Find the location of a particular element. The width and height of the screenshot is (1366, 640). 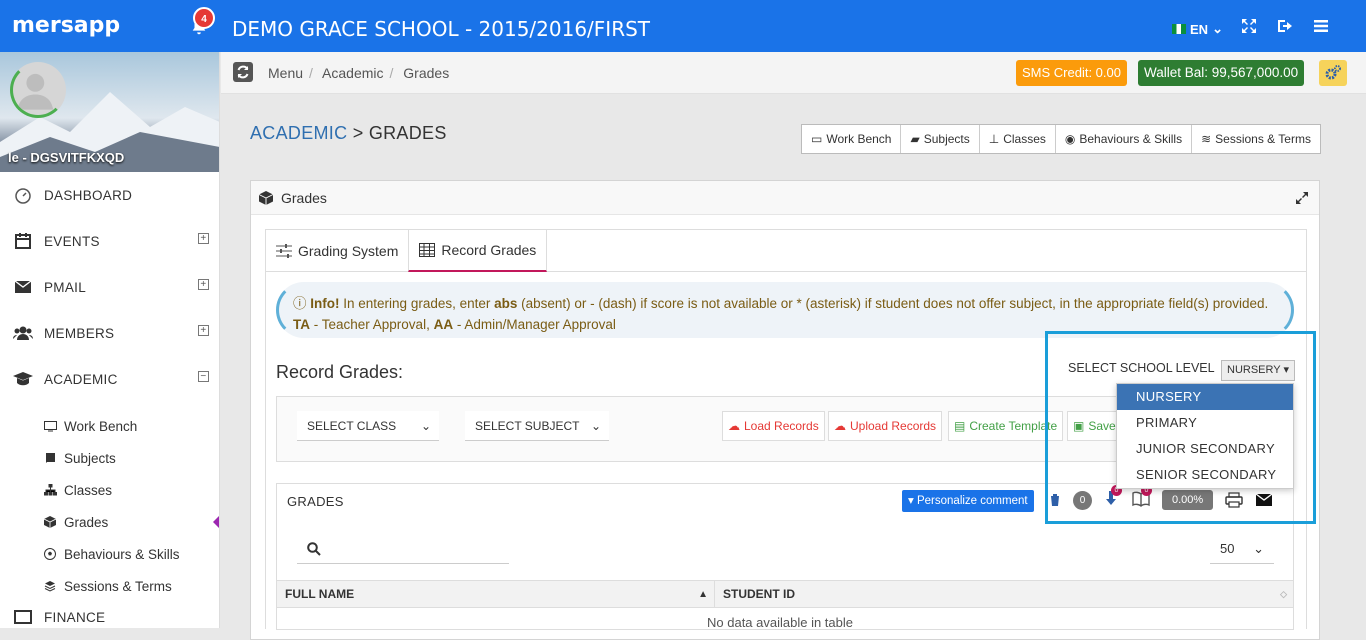

sidebar-subitem-label: Sessions & Terms is located at coordinates (118, 586).